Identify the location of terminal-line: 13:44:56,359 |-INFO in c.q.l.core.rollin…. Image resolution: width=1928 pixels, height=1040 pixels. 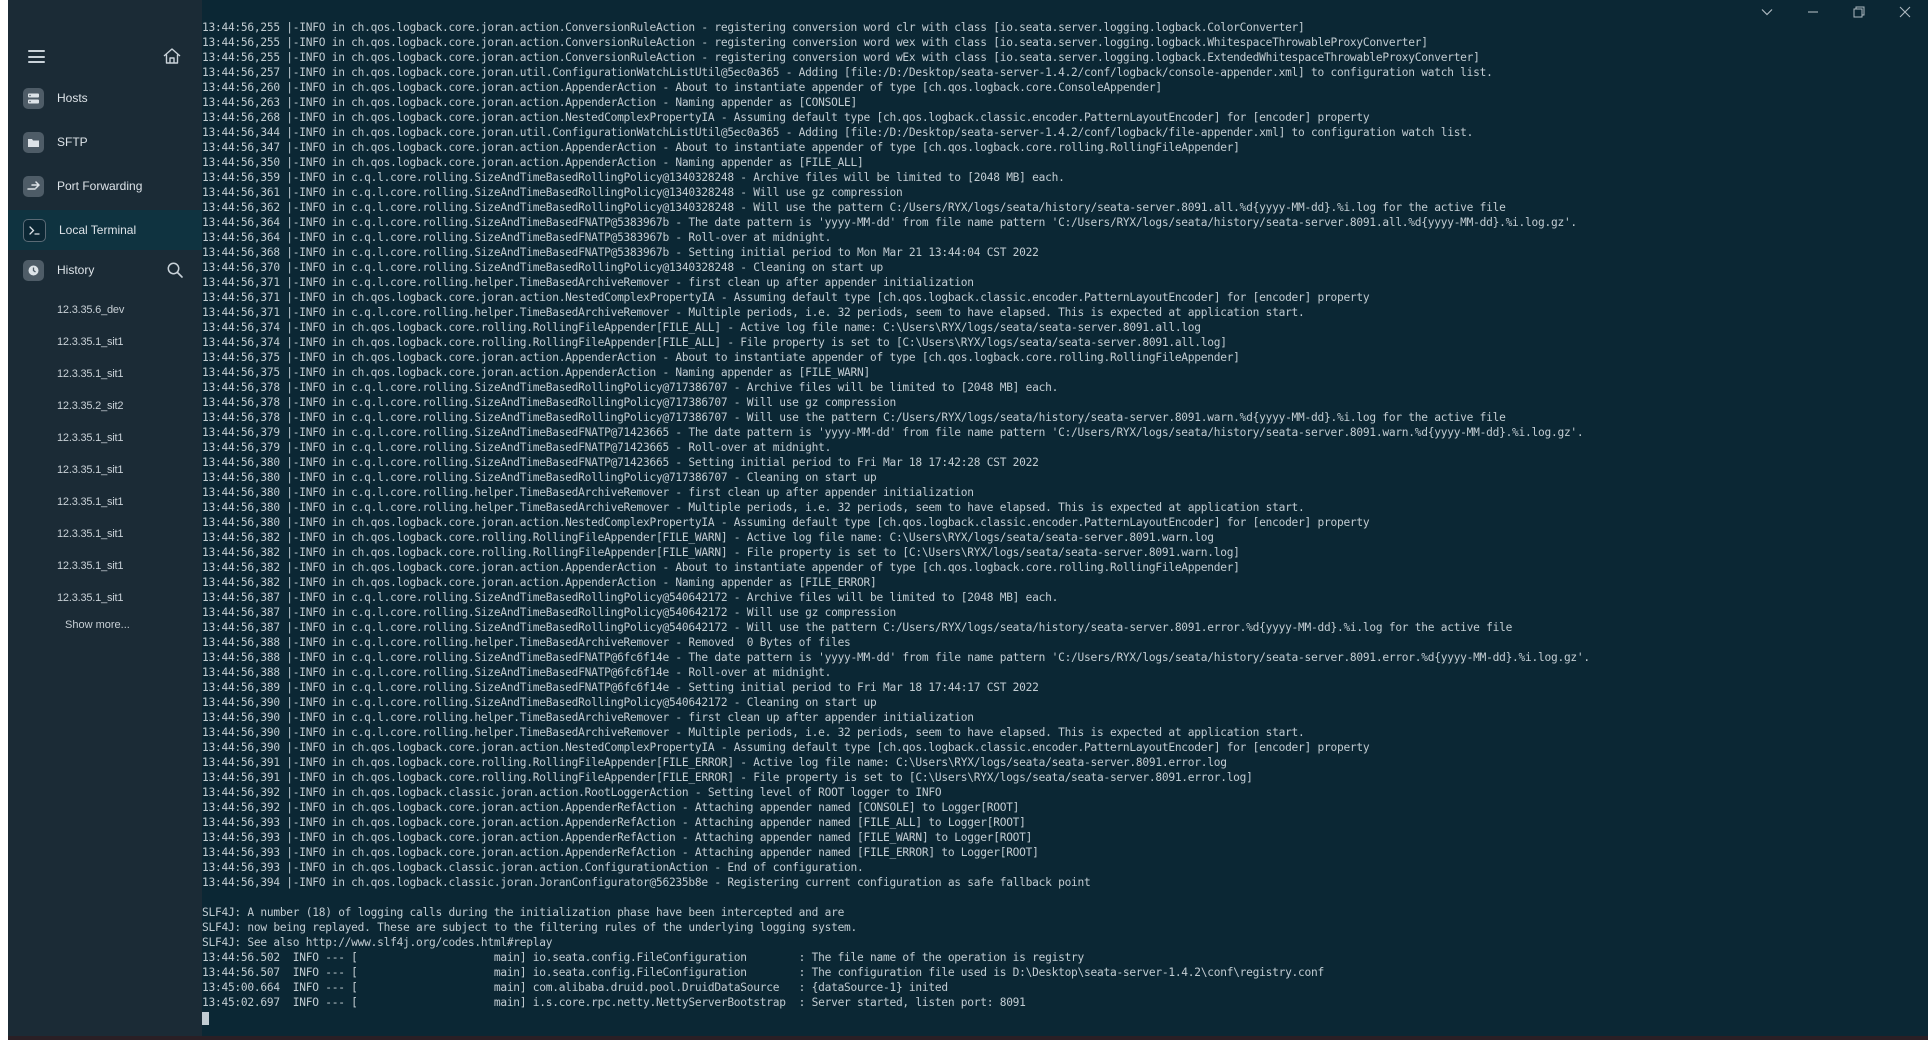
(633, 177).